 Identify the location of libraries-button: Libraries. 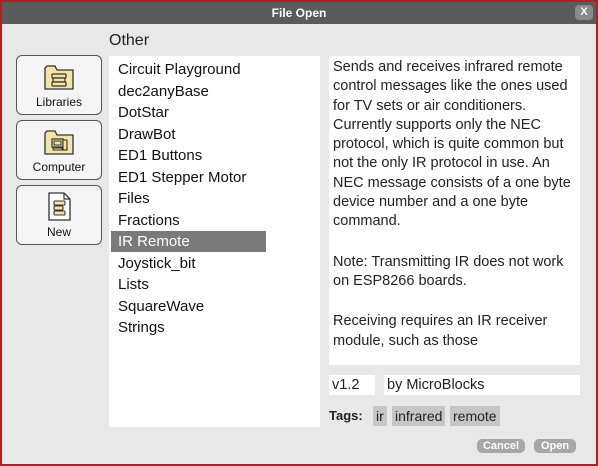
(59, 85).